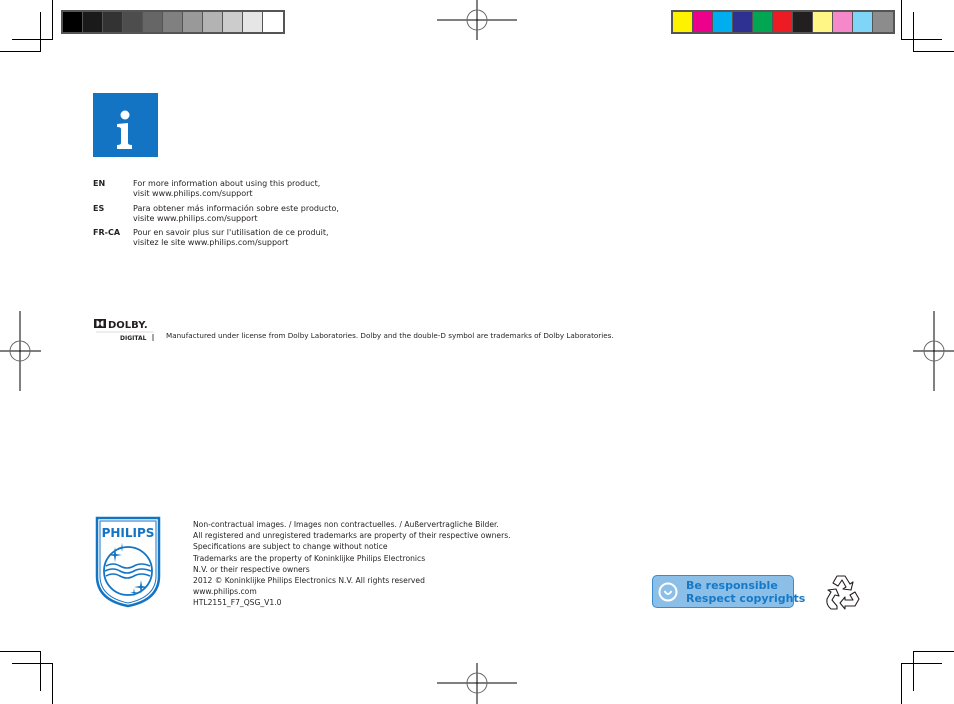 This screenshot has height=704, width=954. I want to click on badge-line-2: Respect copyrights, so click(746, 598).